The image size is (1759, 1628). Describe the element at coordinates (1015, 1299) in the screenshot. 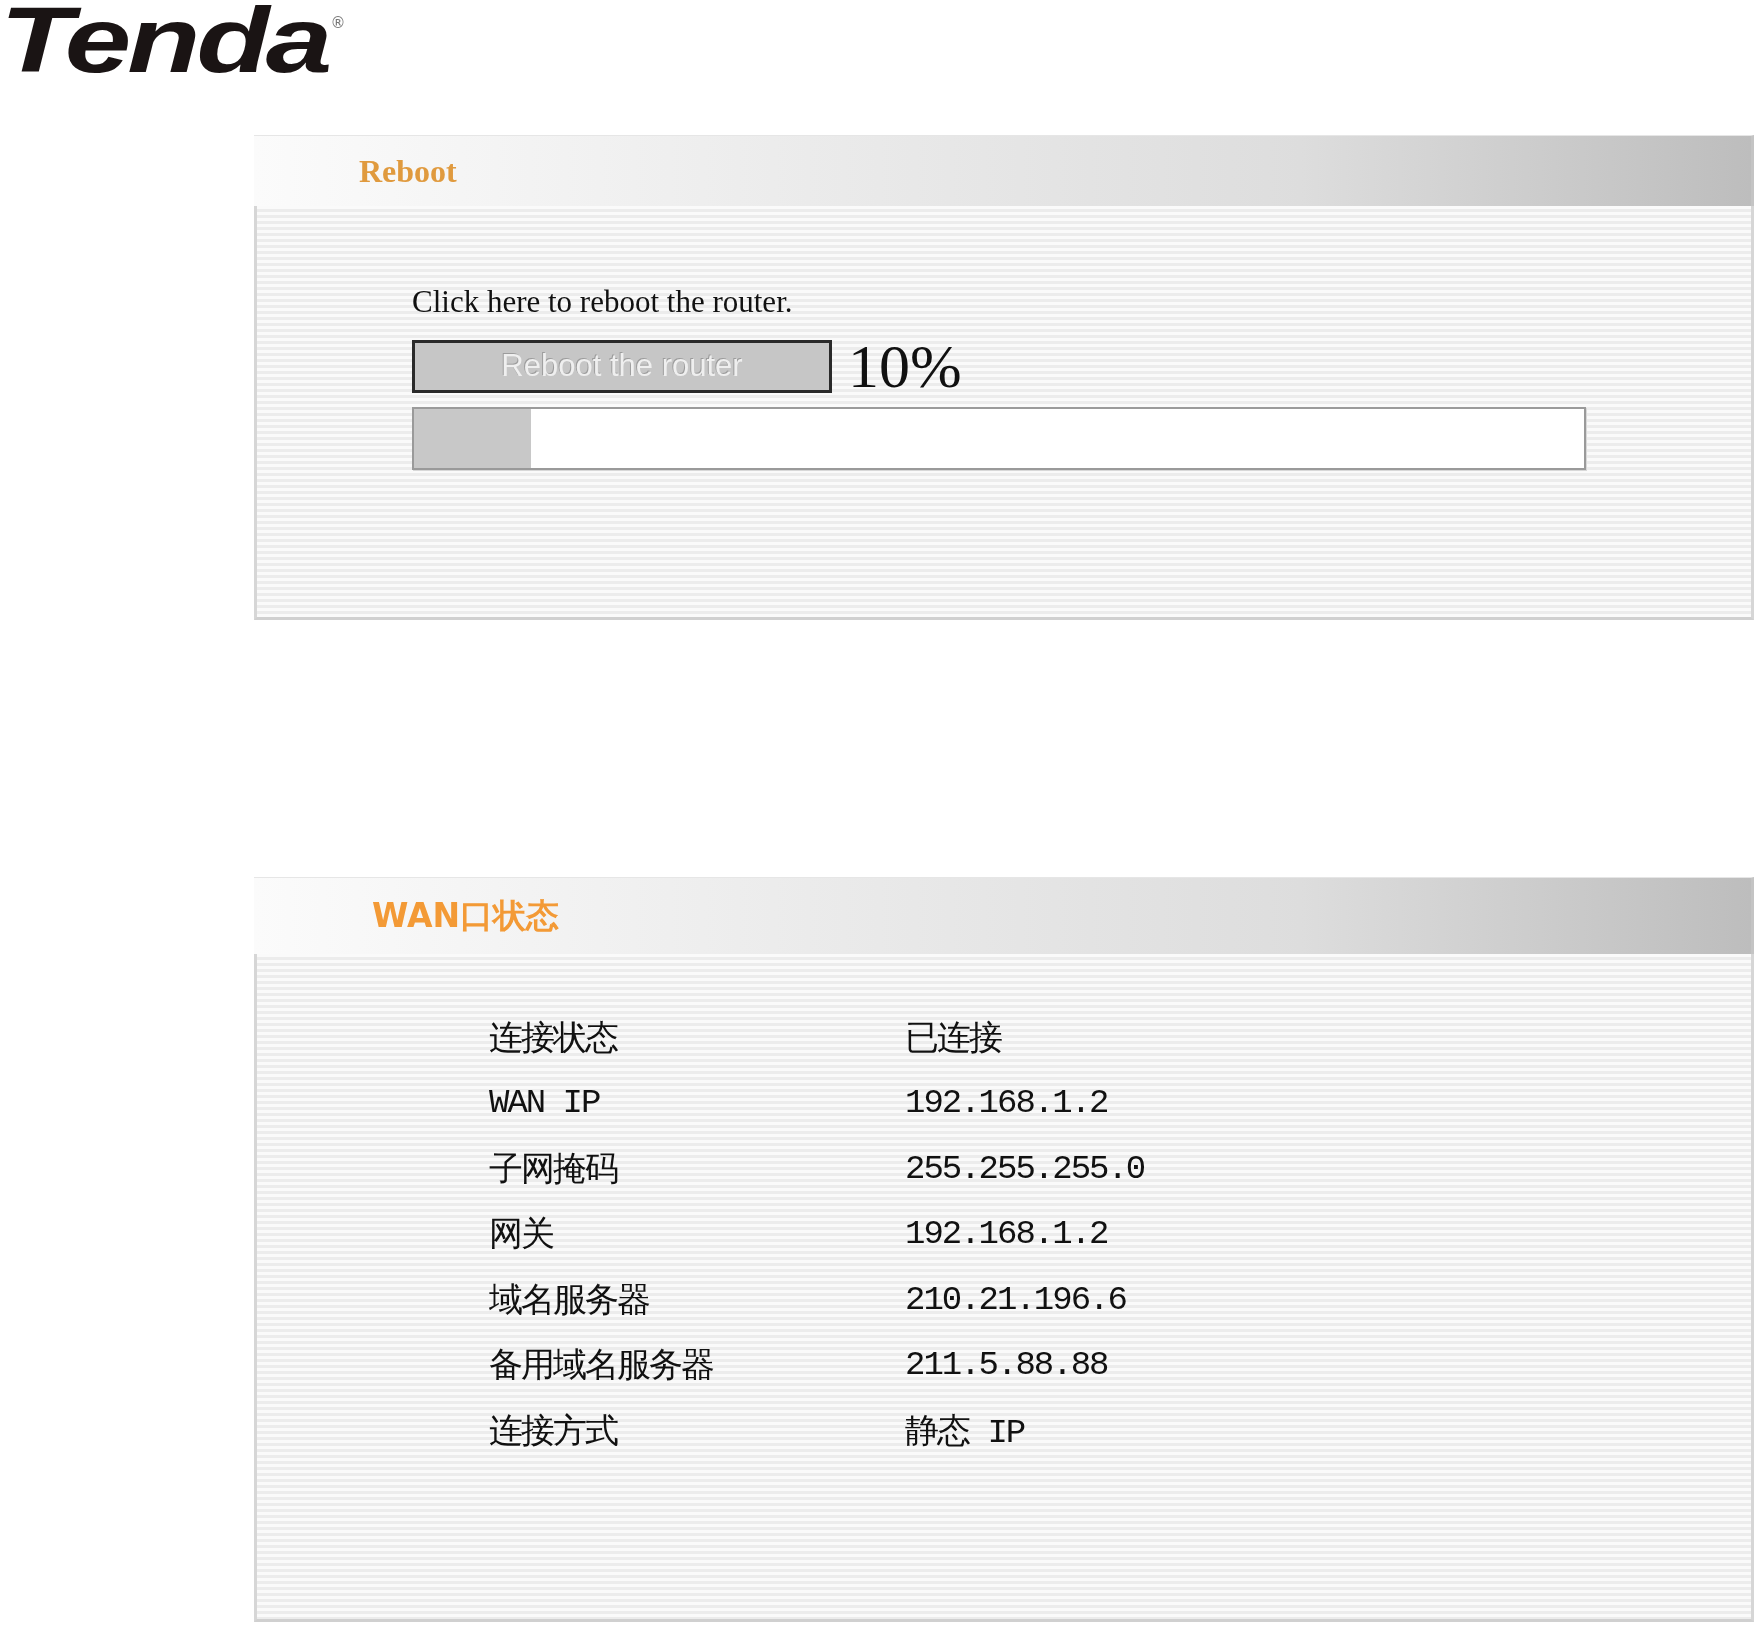

I see `field-value: 210.21.196.6` at that location.